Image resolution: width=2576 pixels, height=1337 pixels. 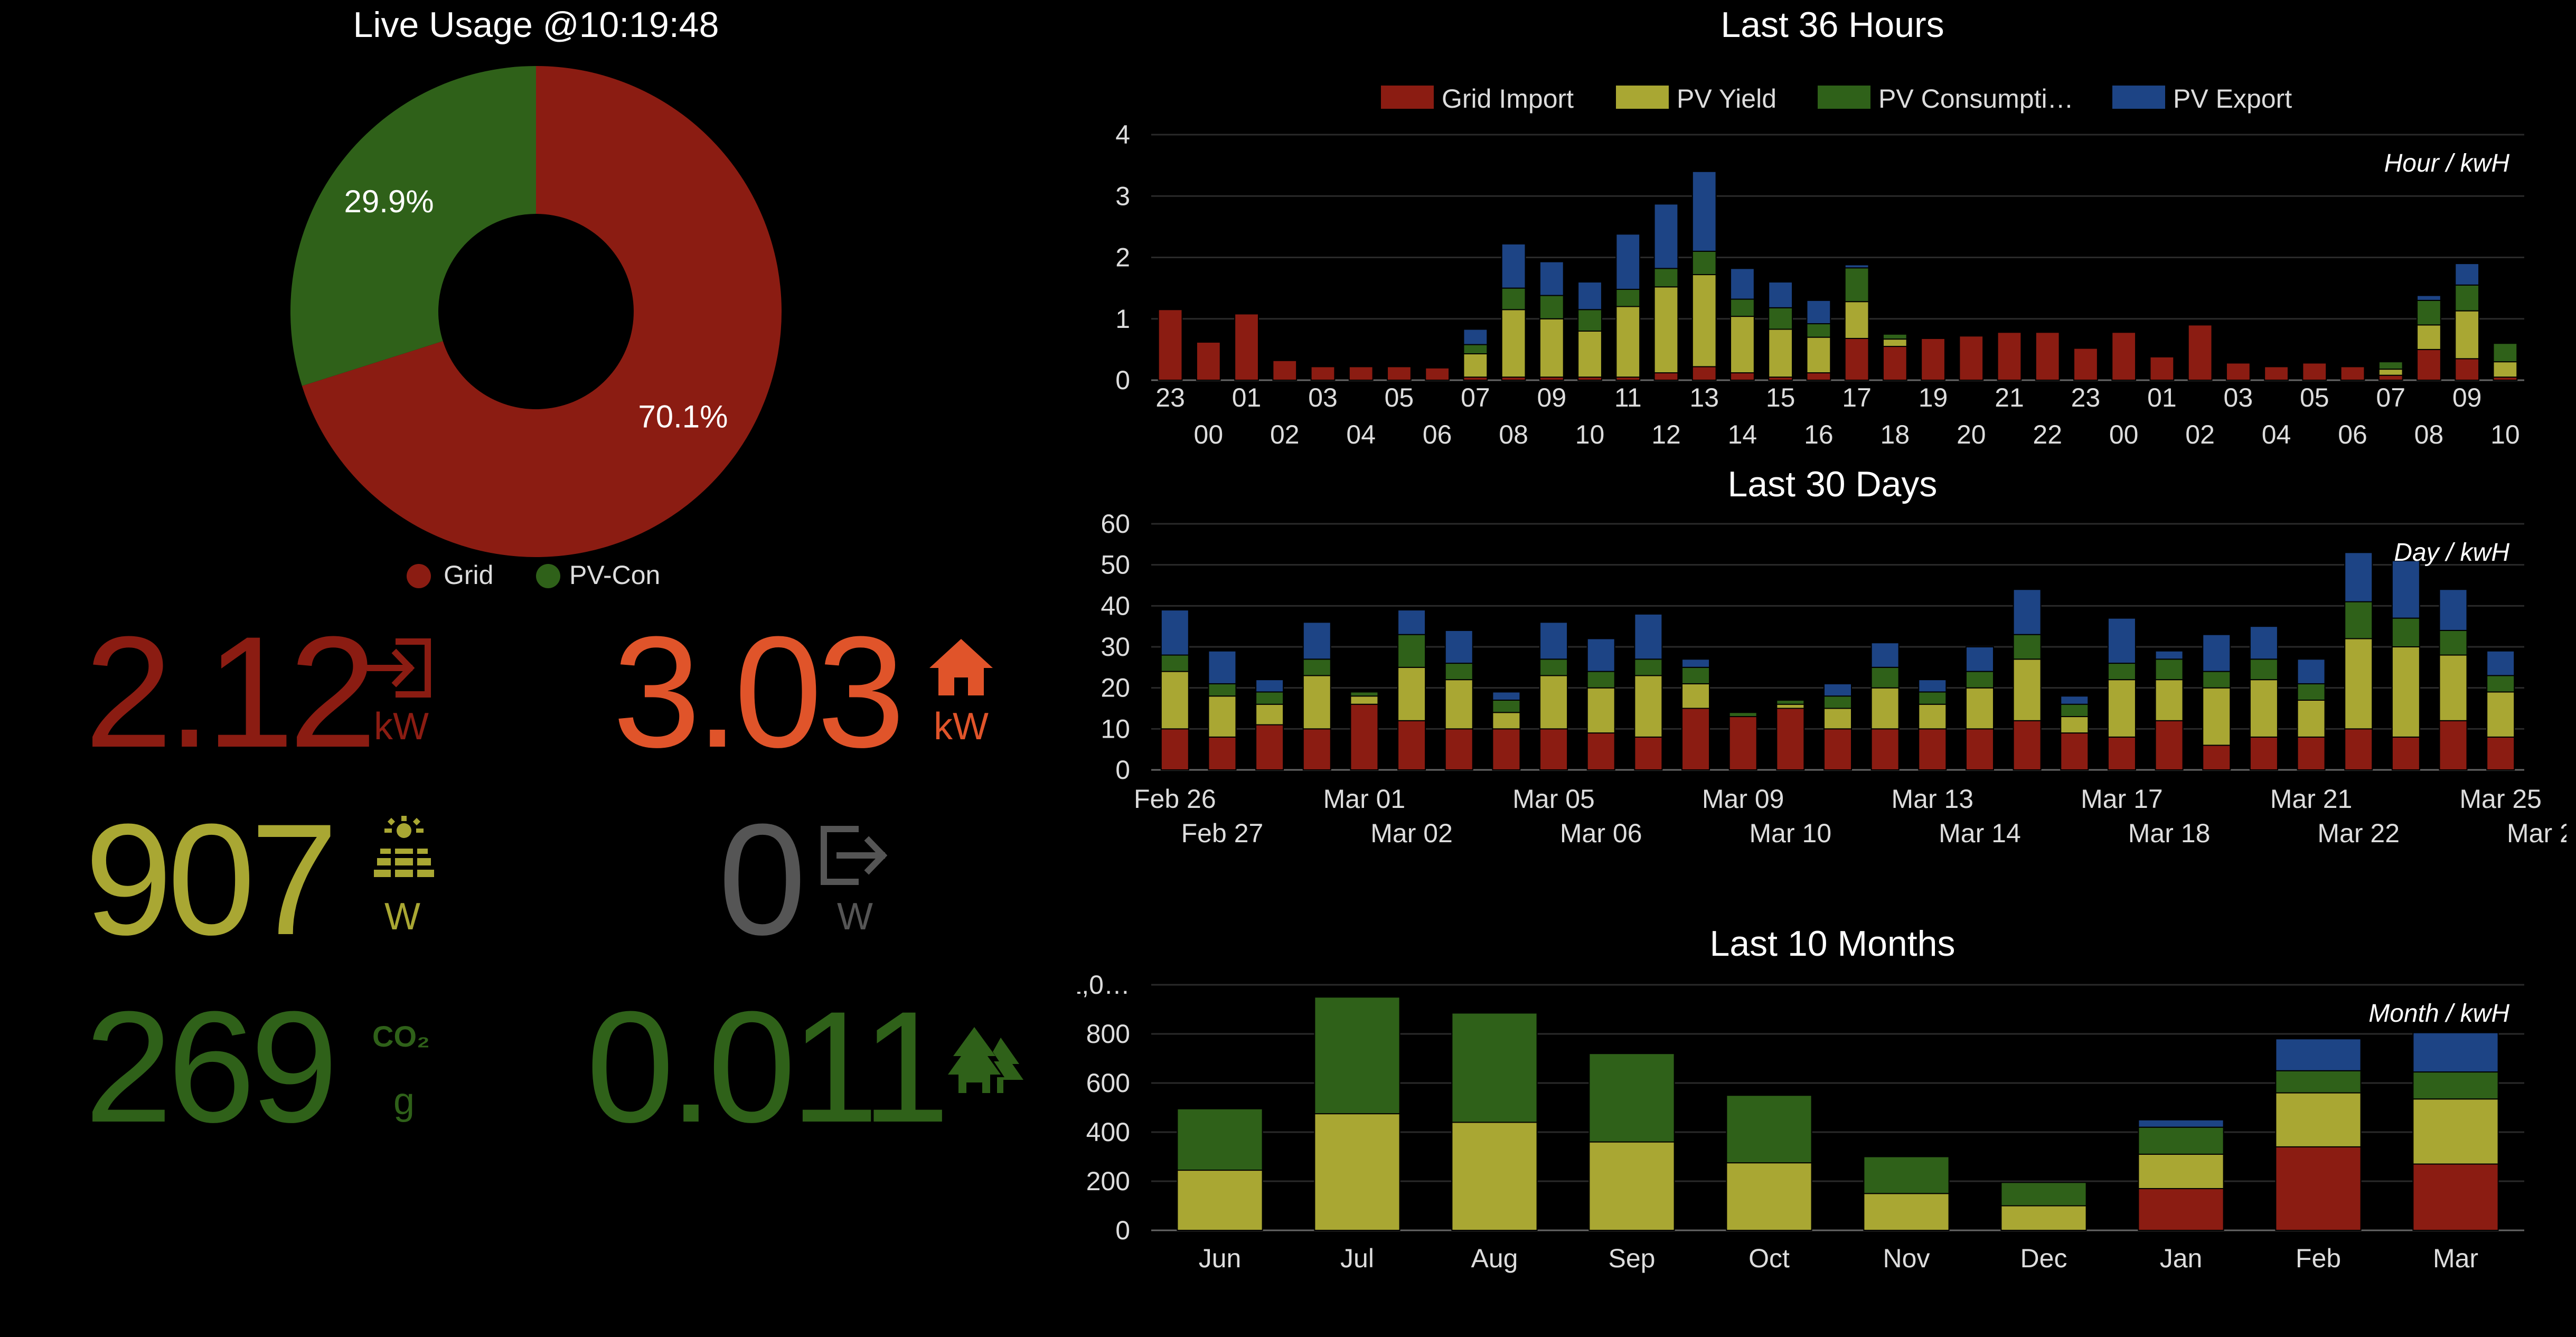 I want to click on legend-label-pv-con: PV-Con, so click(x=614, y=575).